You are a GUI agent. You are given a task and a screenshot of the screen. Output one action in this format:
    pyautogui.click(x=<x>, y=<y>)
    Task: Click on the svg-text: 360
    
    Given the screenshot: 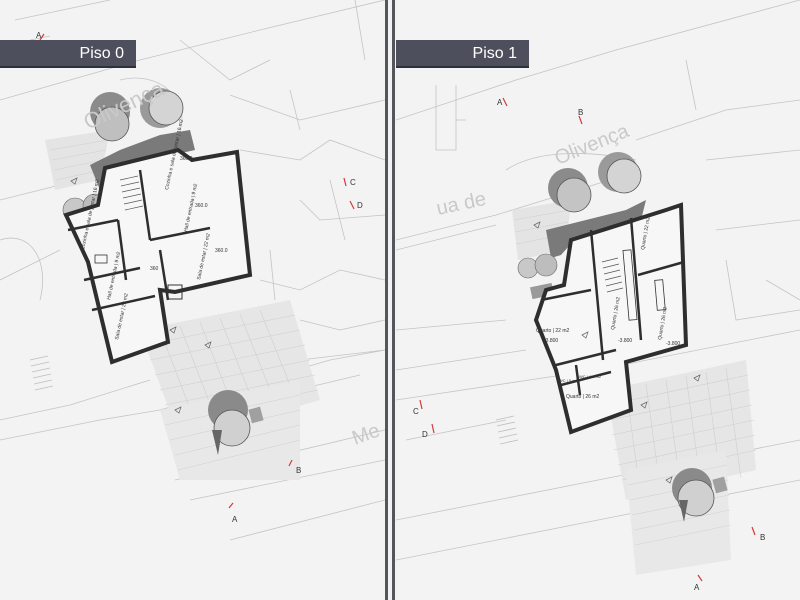 What is the action you would take?
    pyautogui.click(x=154, y=269)
    